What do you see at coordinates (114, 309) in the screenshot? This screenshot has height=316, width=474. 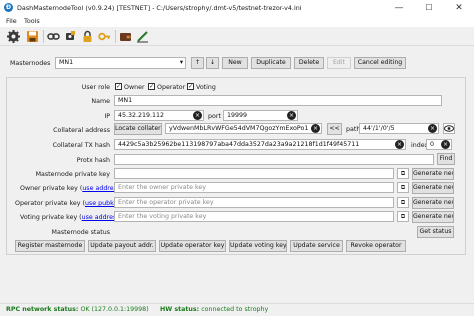 I see `rpc-status-value: OK (127.0.0.1:19998)` at bounding box center [114, 309].